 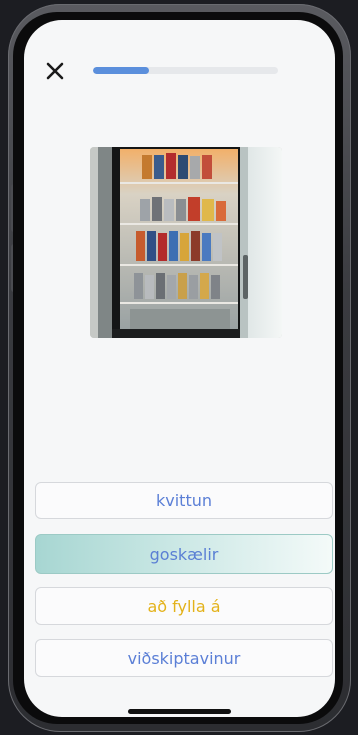 I want to click on option-label-3: að fylla á, so click(x=184, y=606).